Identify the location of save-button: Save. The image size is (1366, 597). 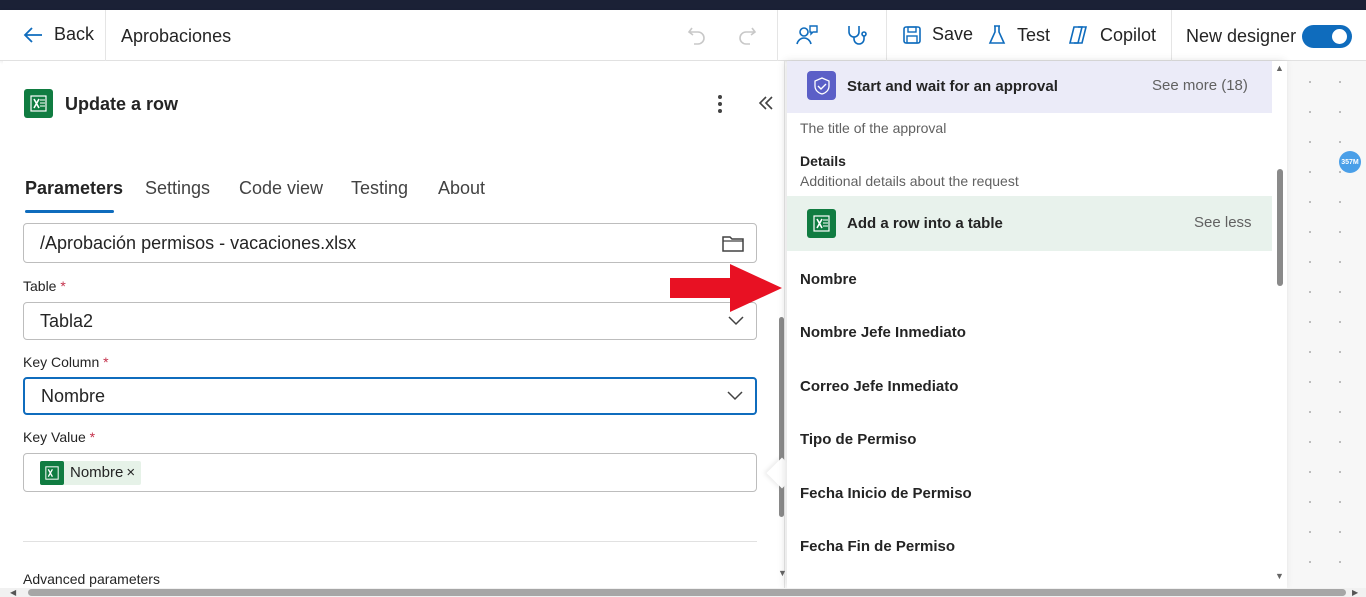
(937, 34).